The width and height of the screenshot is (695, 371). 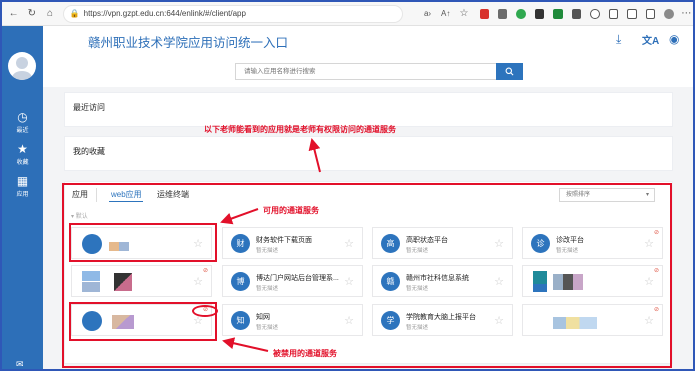 What do you see at coordinates (270, 245) in the screenshot?
I see `annotation-arrows` at bounding box center [270, 245].